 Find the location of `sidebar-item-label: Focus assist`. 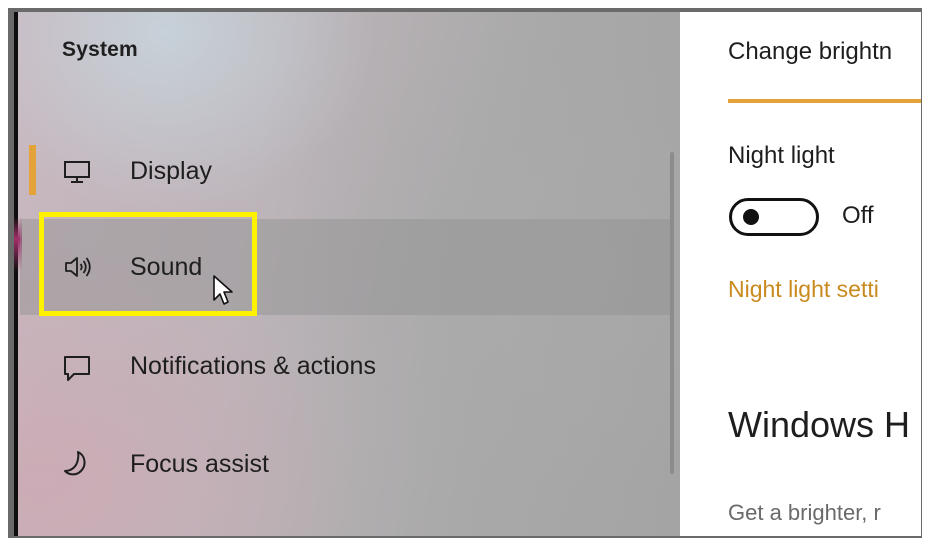

sidebar-item-label: Focus assist is located at coordinates (199, 464).